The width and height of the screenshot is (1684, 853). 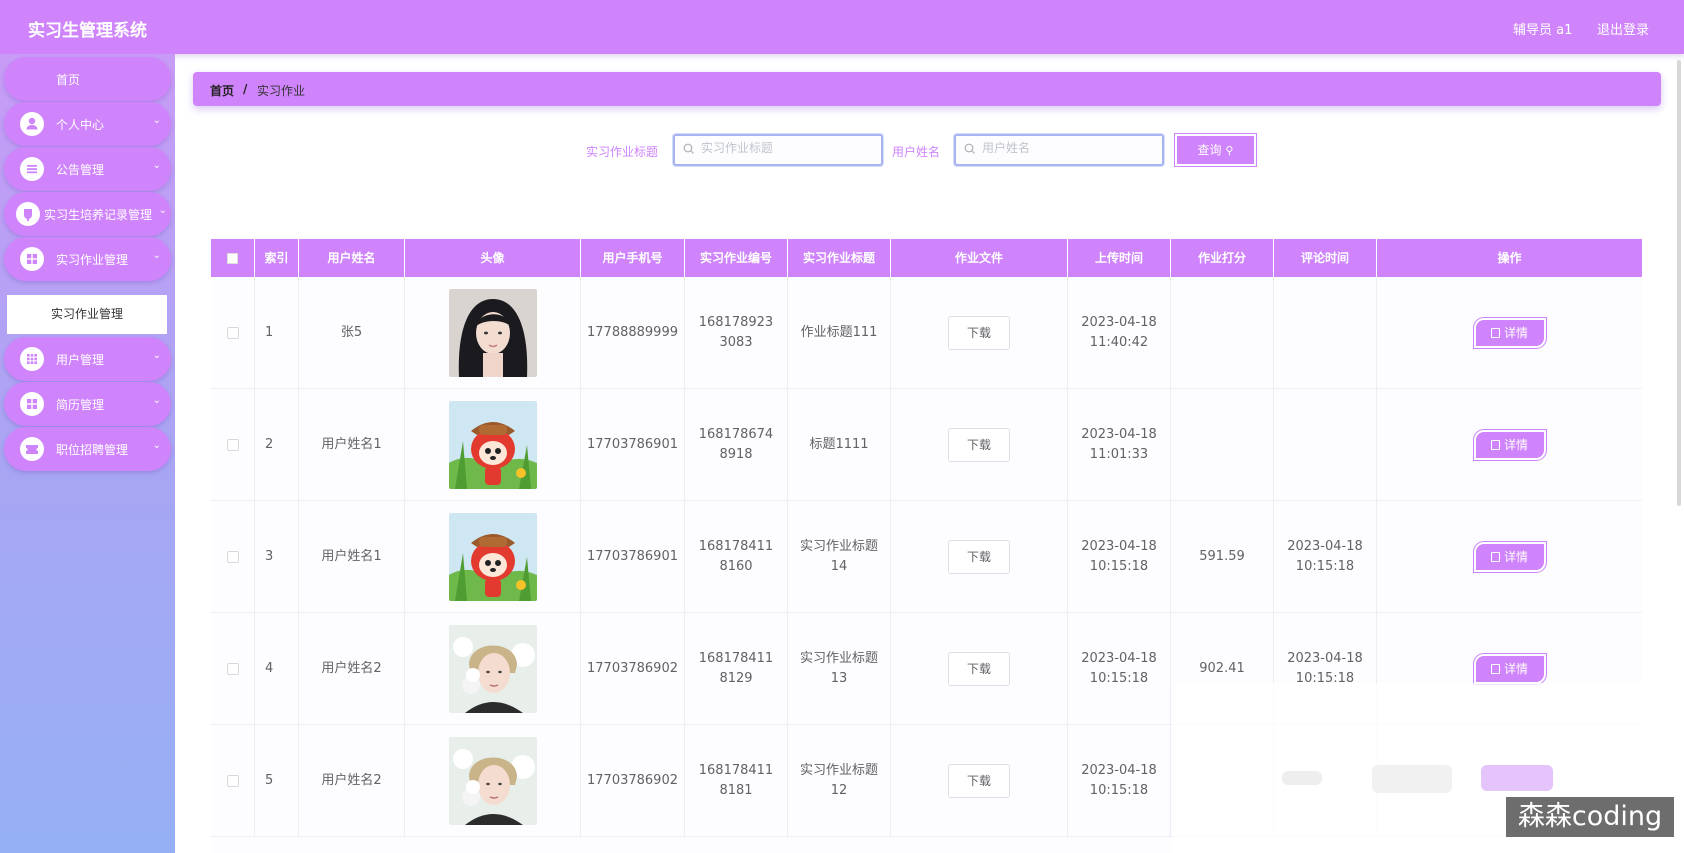 What do you see at coordinates (1119, 445) in the screenshot?
I see `cell-upload-time: 2023-04-18 11:01:33` at bounding box center [1119, 445].